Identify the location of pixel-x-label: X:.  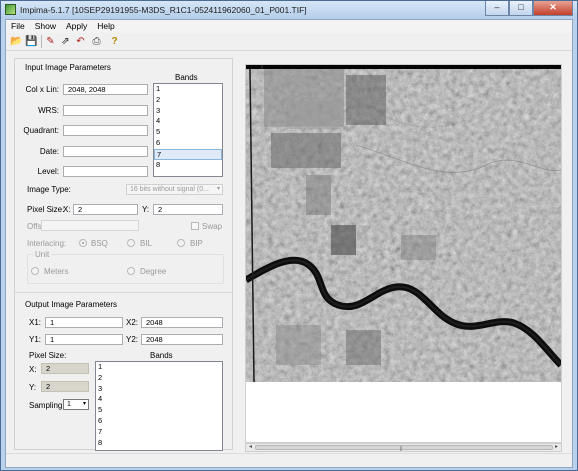
(67, 209).